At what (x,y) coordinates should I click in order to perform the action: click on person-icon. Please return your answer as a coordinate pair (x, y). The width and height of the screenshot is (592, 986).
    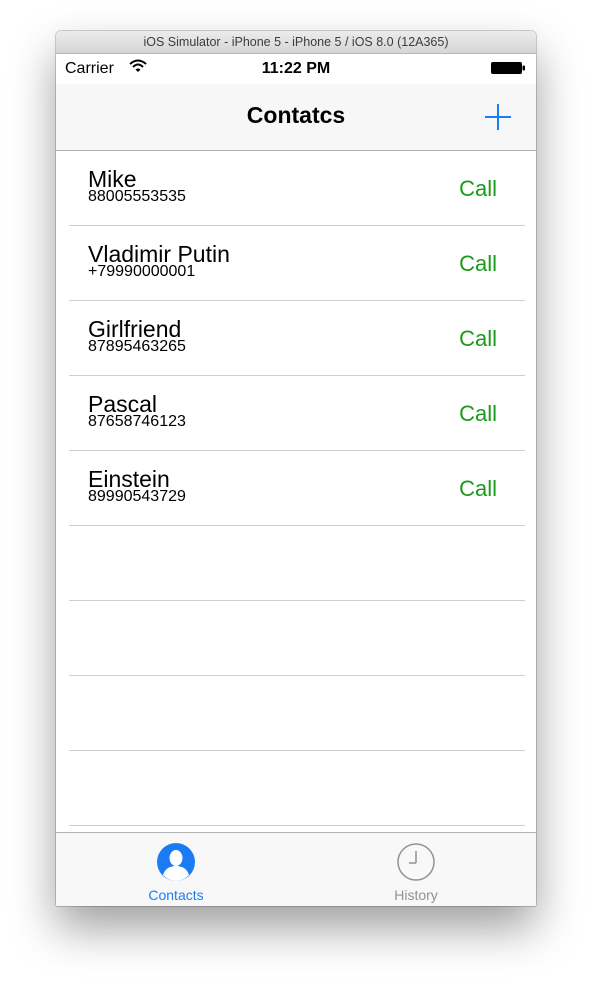
    Looking at the image, I should click on (176, 862).